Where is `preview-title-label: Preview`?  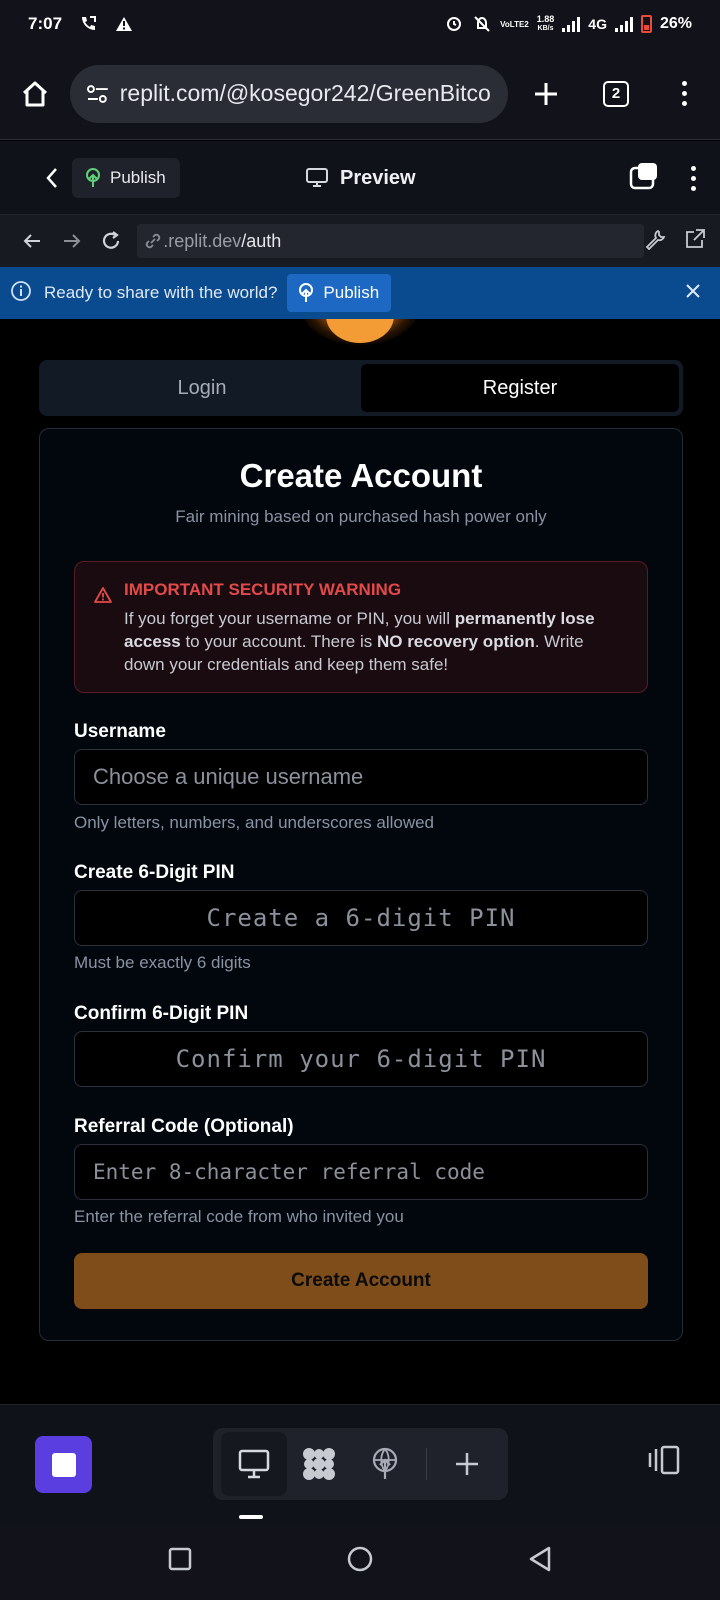
preview-title-label: Preview is located at coordinates (378, 177).